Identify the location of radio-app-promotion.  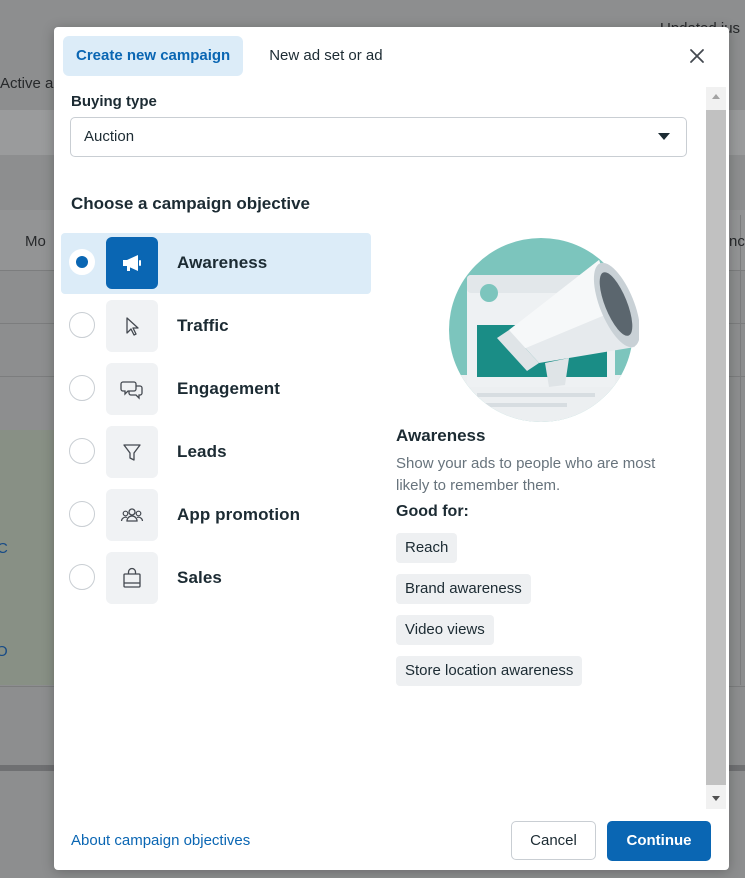
(82, 514).